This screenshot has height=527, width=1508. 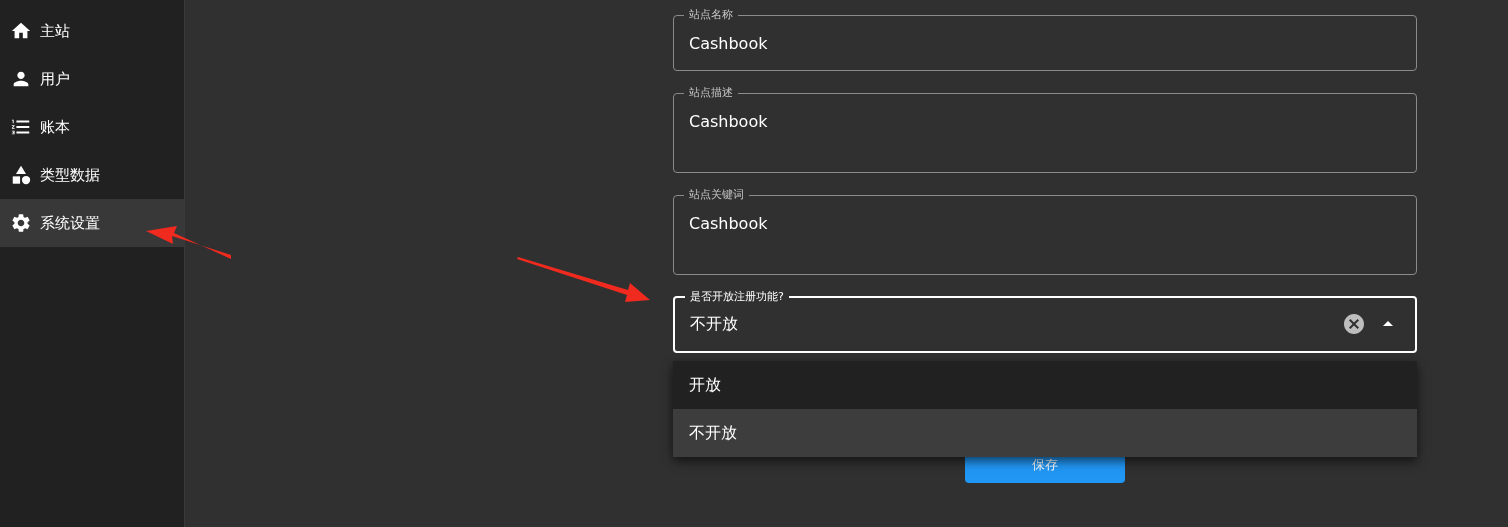 I want to click on dropdown-option: 不开放, so click(x=1045, y=433).